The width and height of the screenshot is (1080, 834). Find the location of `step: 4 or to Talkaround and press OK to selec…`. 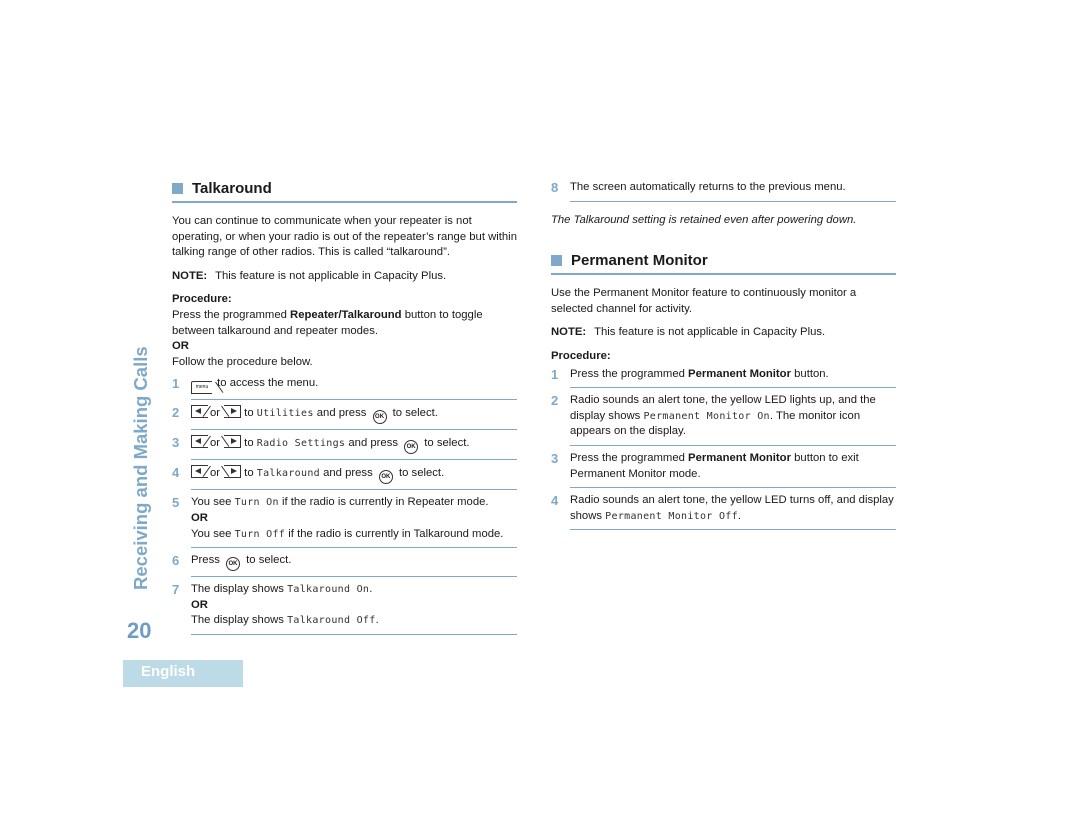

step: 4 or to Talkaround and press OK to selec… is located at coordinates (344, 480).